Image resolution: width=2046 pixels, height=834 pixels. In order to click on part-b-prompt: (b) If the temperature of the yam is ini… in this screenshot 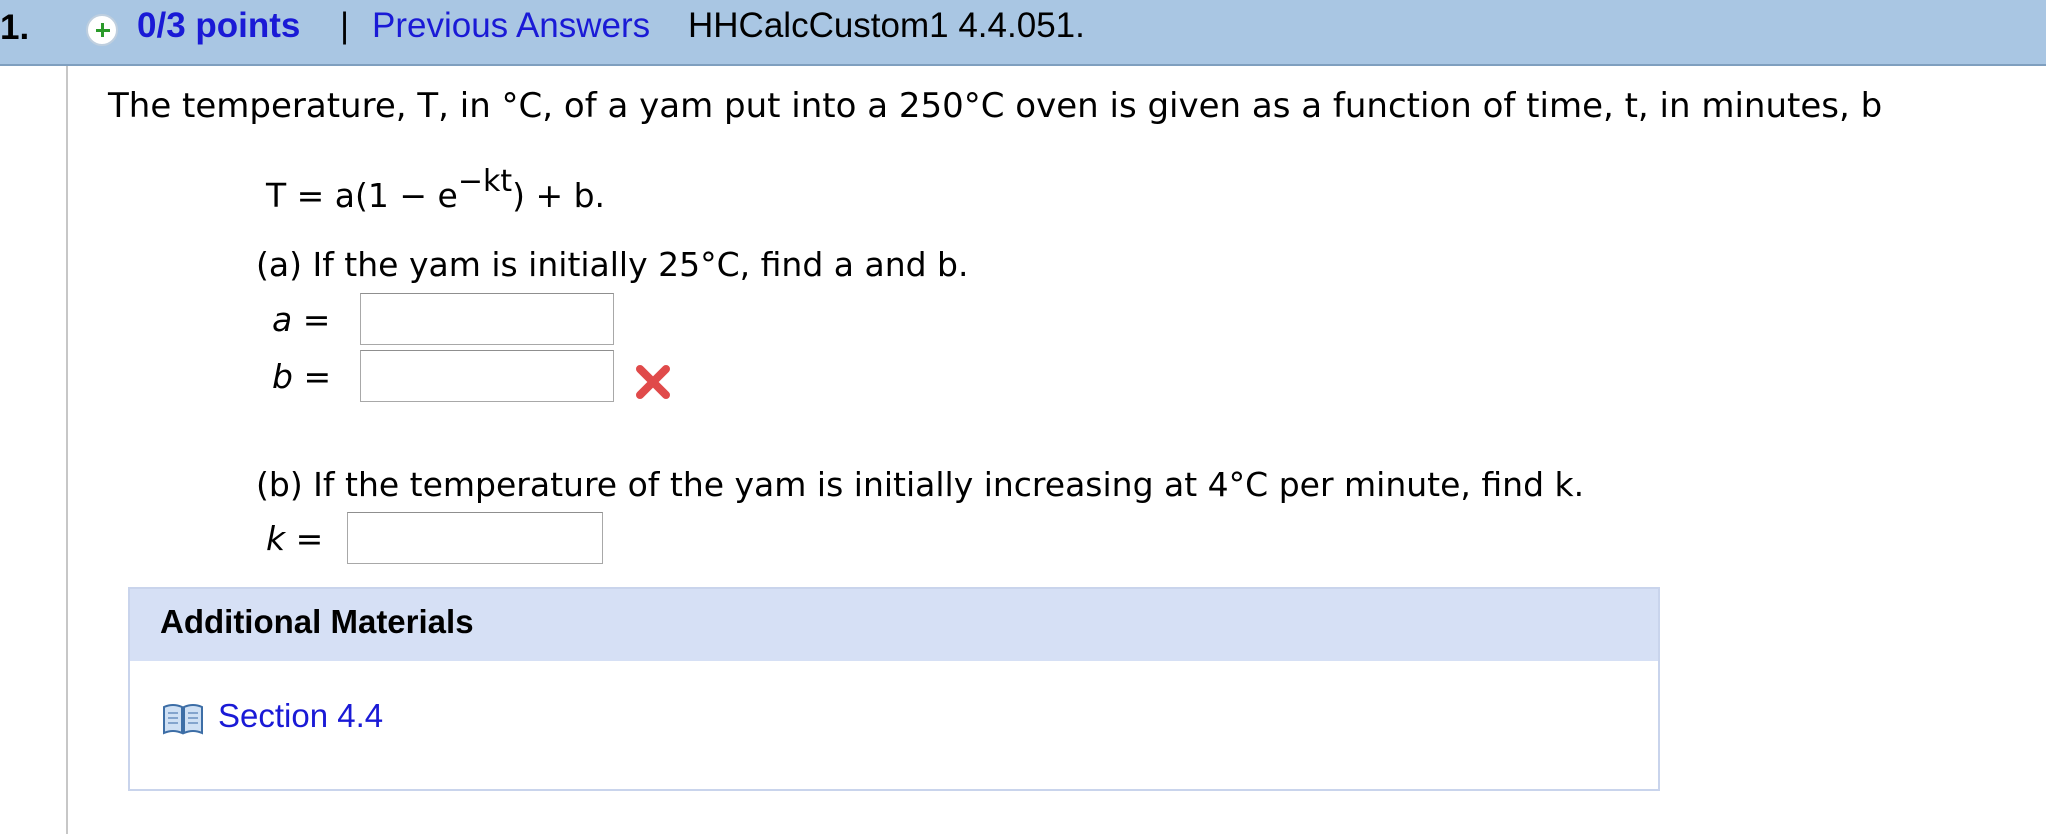, I will do `click(920, 484)`.